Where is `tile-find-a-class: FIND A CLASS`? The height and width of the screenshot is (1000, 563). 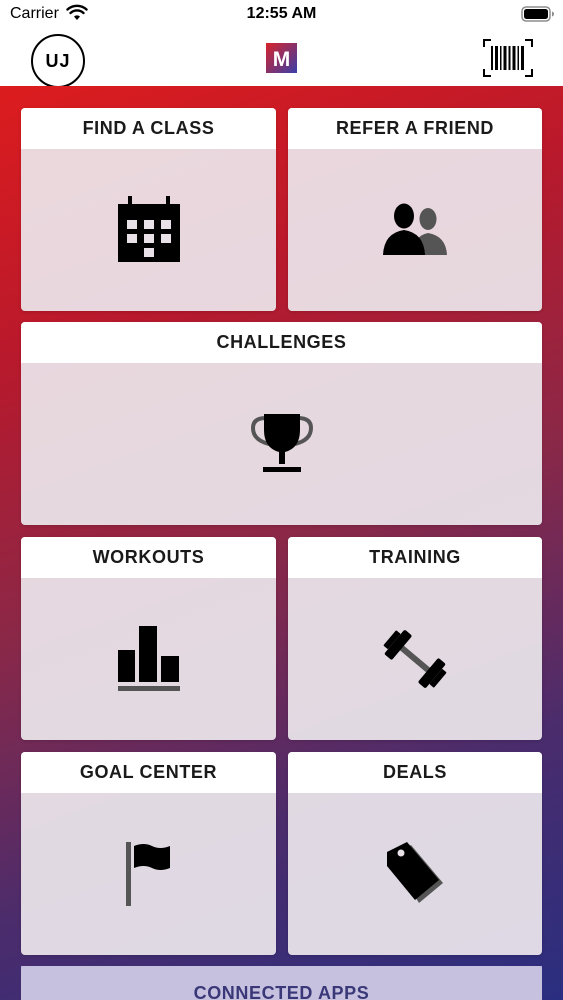
tile-find-a-class: FIND A CLASS is located at coordinates (148, 209).